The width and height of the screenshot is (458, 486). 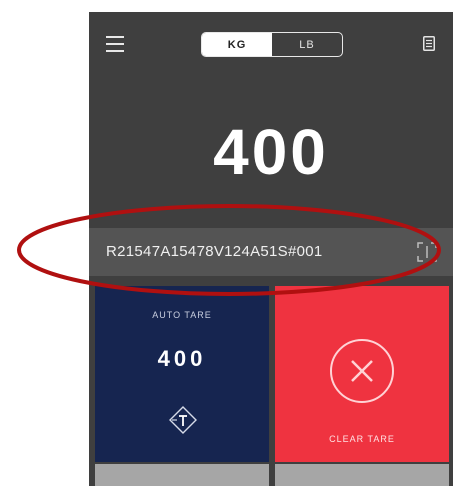 I want to click on unit-toggle: KG LB, so click(x=272, y=44).